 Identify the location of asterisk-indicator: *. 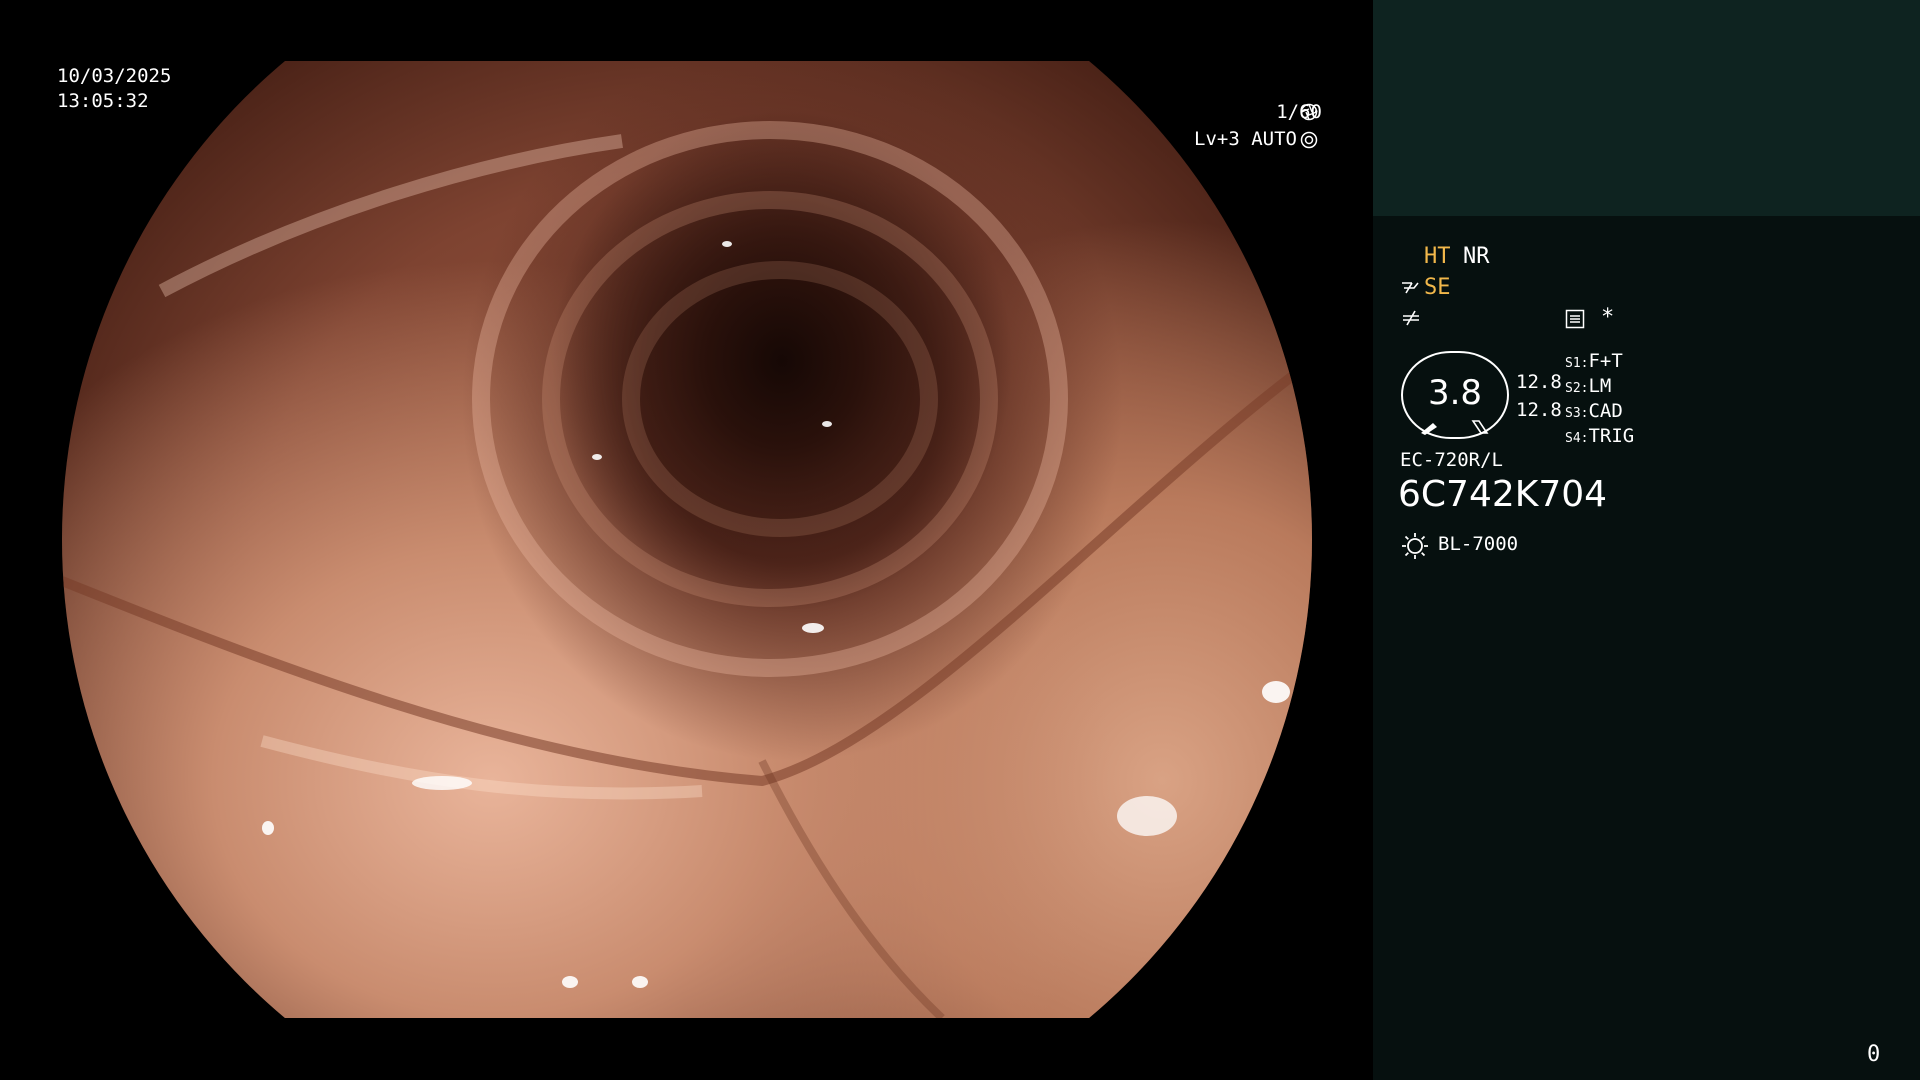
(1608, 317).